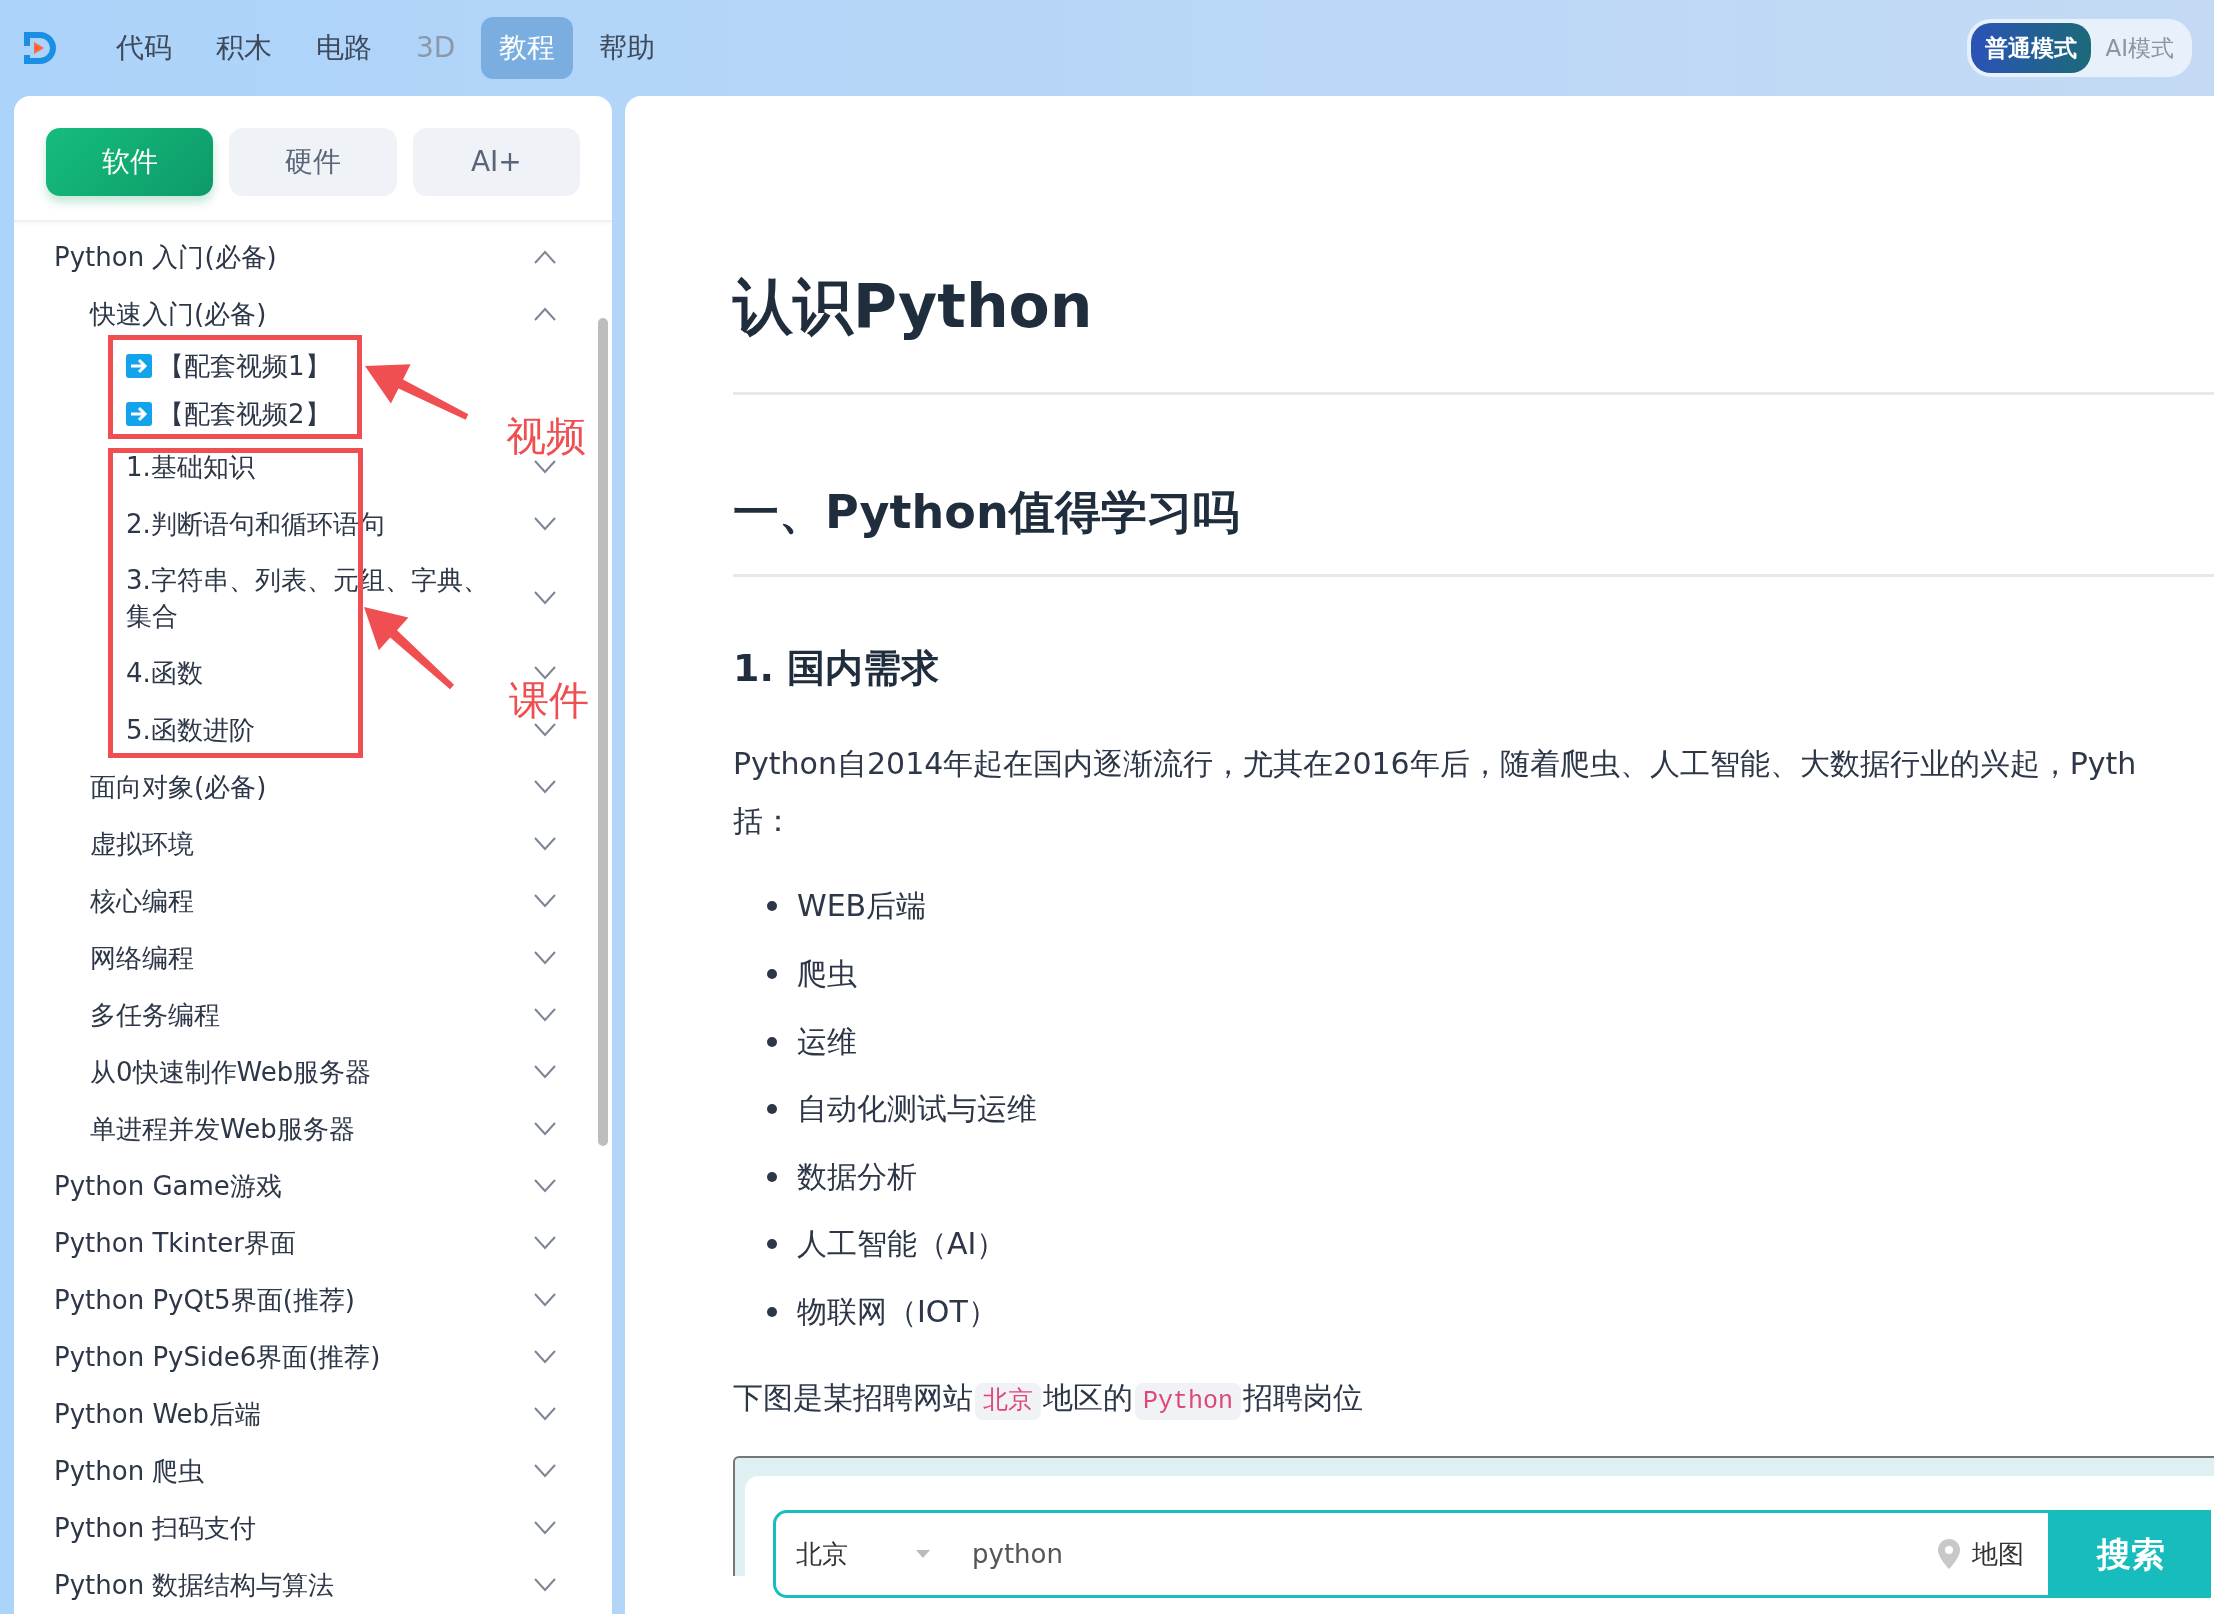  Describe the element at coordinates (144, 48) in the screenshot. I see `nav-tab: 代码` at that location.